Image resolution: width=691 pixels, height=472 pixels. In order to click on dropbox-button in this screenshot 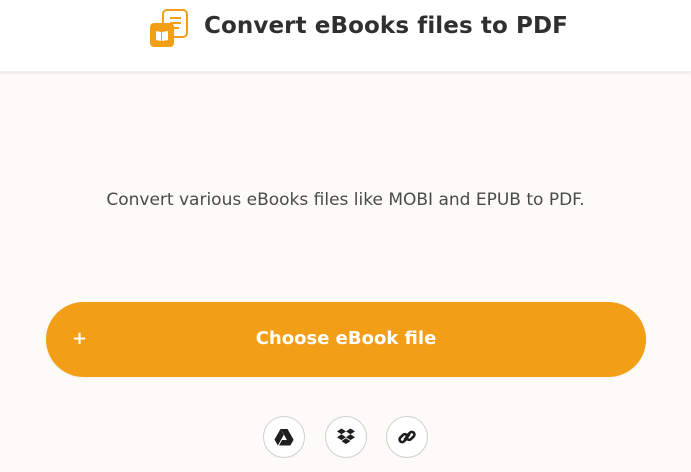, I will do `click(346, 437)`.